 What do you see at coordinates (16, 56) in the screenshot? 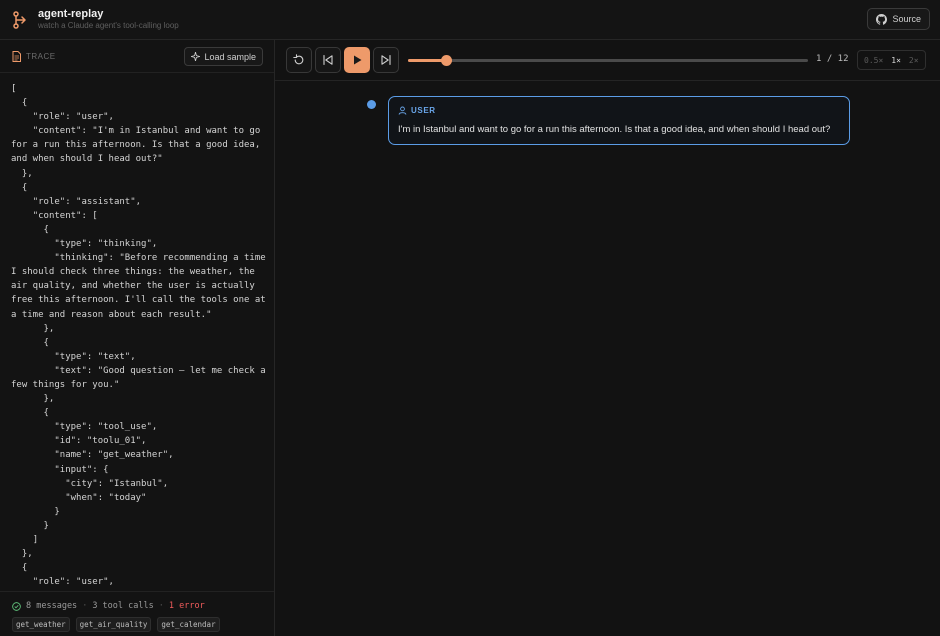
I see `file-icon` at bounding box center [16, 56].